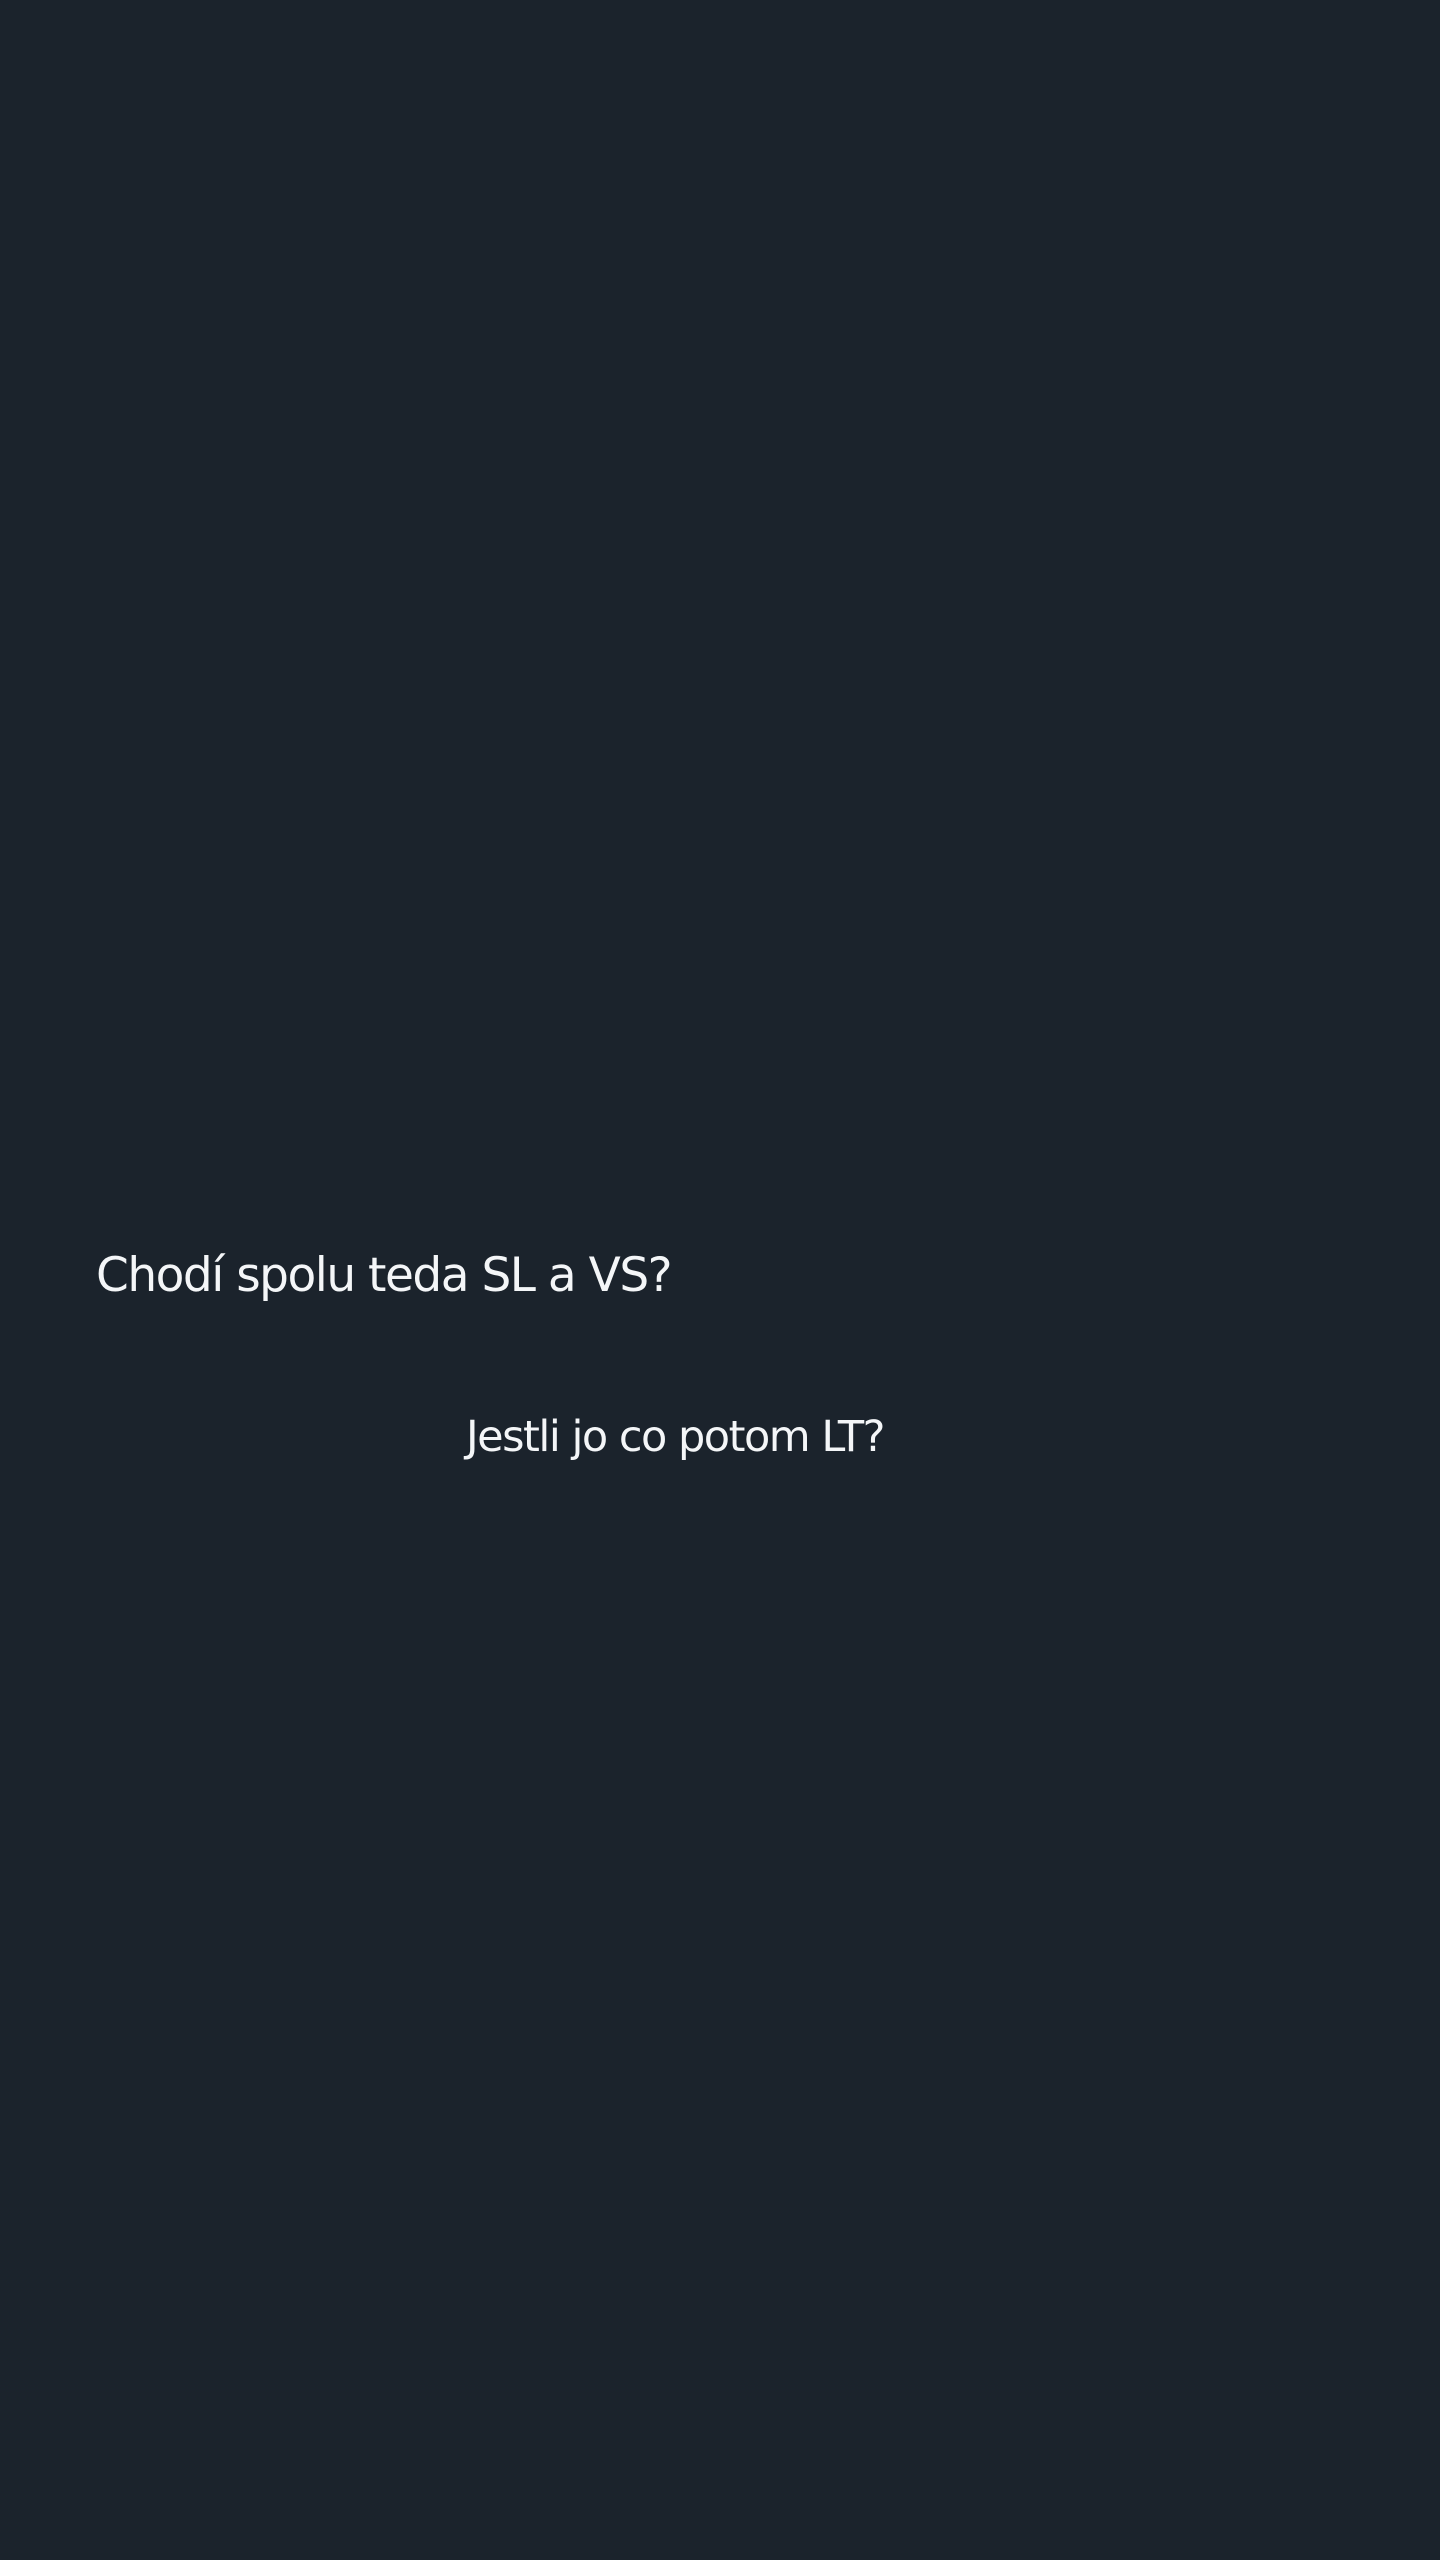 This screenshot has width=1440, height=2560. What do you see at coordinates (384, 1275) in the screenshot?
I see `story-text-question: Chodí spolu teda SL a VS?` at bounding box center [384, 1275].